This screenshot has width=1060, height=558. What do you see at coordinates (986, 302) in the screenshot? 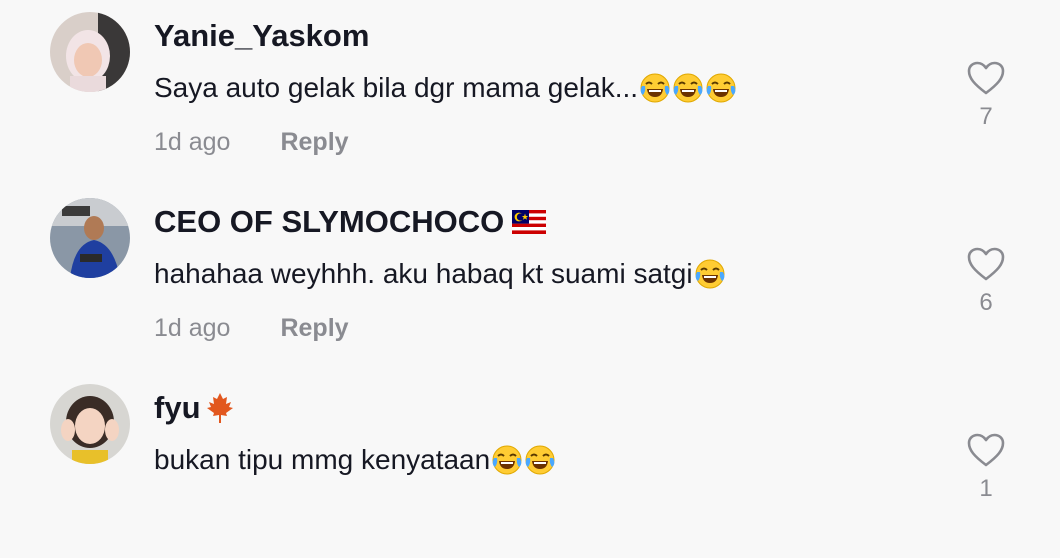
I see `like-count: 6` at bounding box center [986, 302].